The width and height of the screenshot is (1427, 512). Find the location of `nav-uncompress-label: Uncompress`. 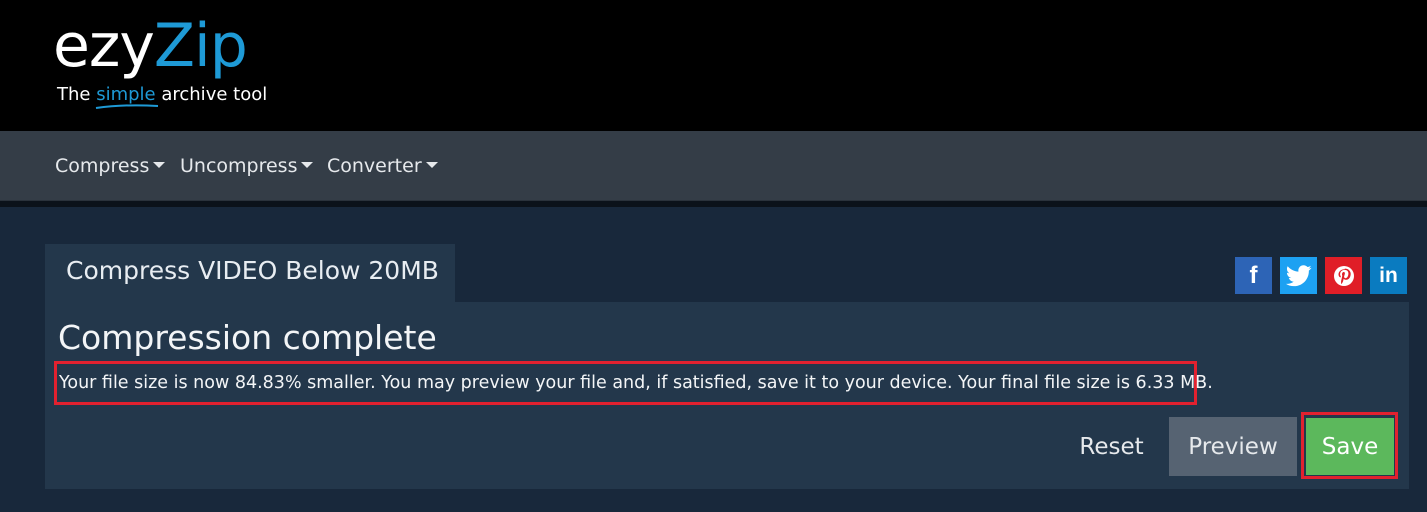

nav-uncompress-label: Uncompress is located at coordinates (239, 166).